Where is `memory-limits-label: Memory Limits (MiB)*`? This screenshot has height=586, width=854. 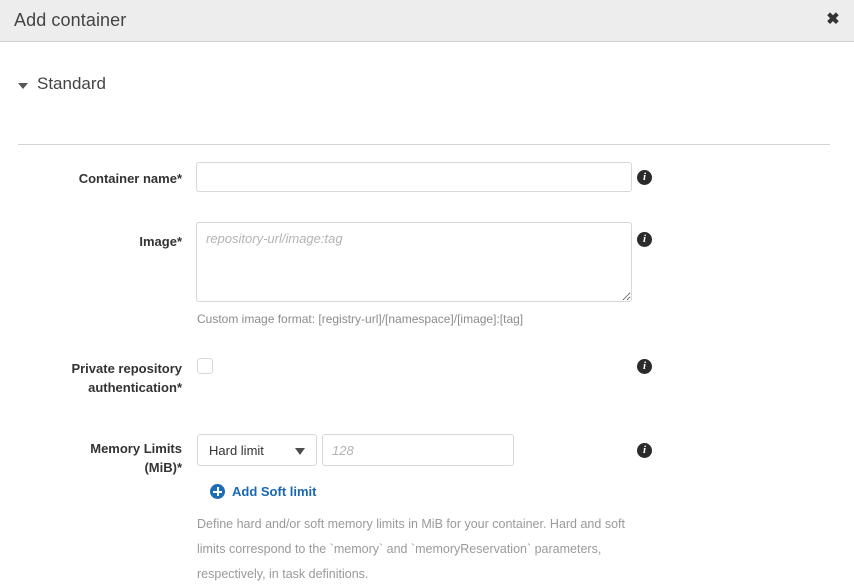
memory-limits-label: Memory Limits (MiB)* is located at coordinates (92, 458).